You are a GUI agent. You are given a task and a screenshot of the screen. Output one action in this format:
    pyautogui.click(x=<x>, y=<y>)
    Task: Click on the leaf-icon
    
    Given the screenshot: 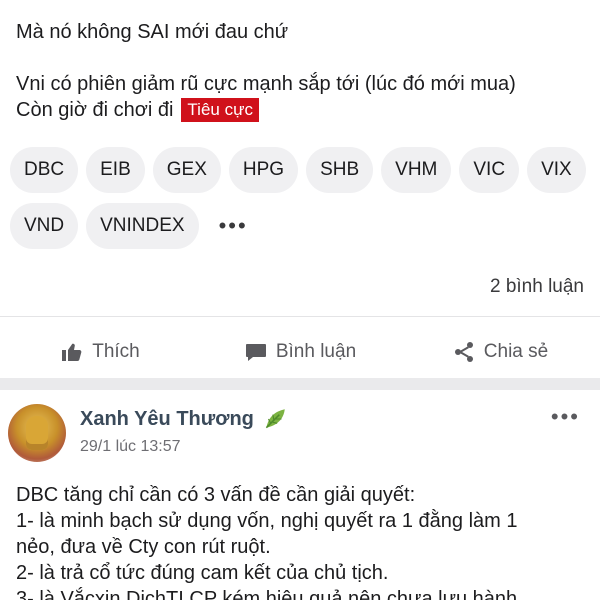 What is the action you would take?
    pyautogui.click(x=275, y=419)
    